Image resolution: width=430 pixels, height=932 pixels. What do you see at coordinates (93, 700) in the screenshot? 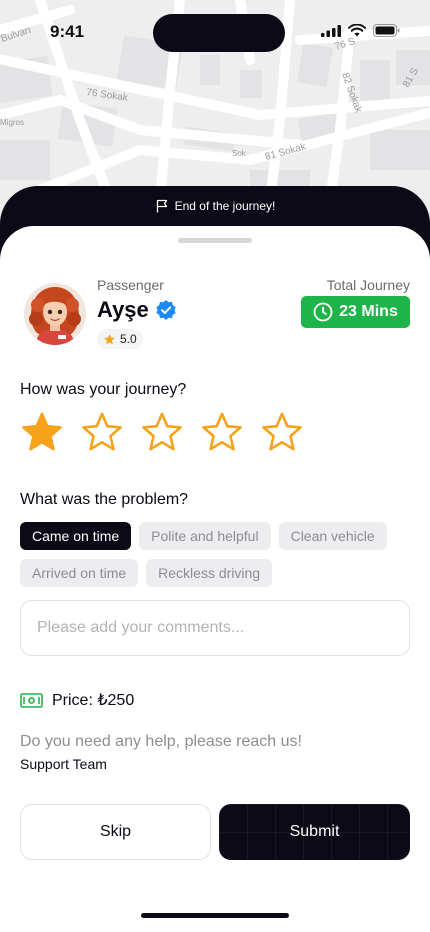
I see `price-text: Price: ₺250` at bounding box center [93, 700].